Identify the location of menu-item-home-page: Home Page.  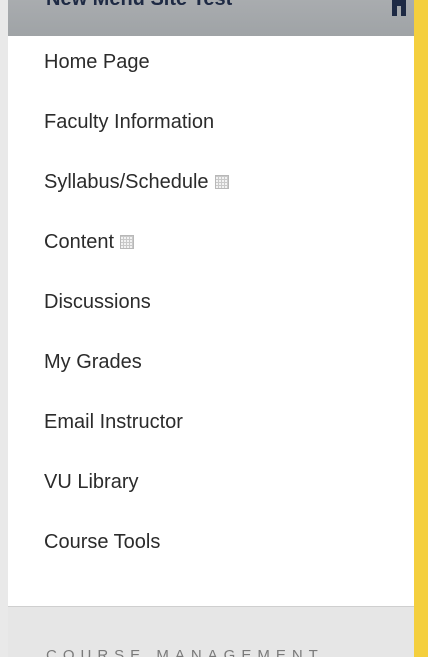
(97, 62).